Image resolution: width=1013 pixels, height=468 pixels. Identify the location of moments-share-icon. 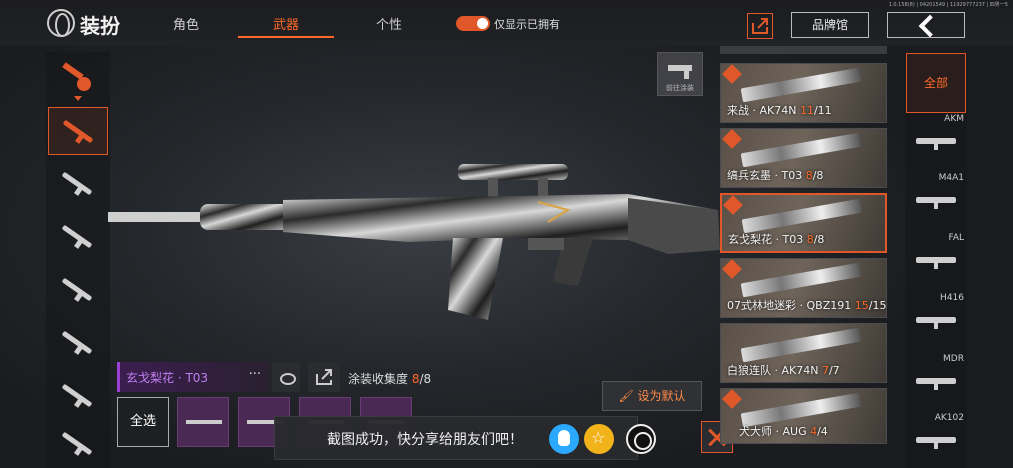
(641, 439).